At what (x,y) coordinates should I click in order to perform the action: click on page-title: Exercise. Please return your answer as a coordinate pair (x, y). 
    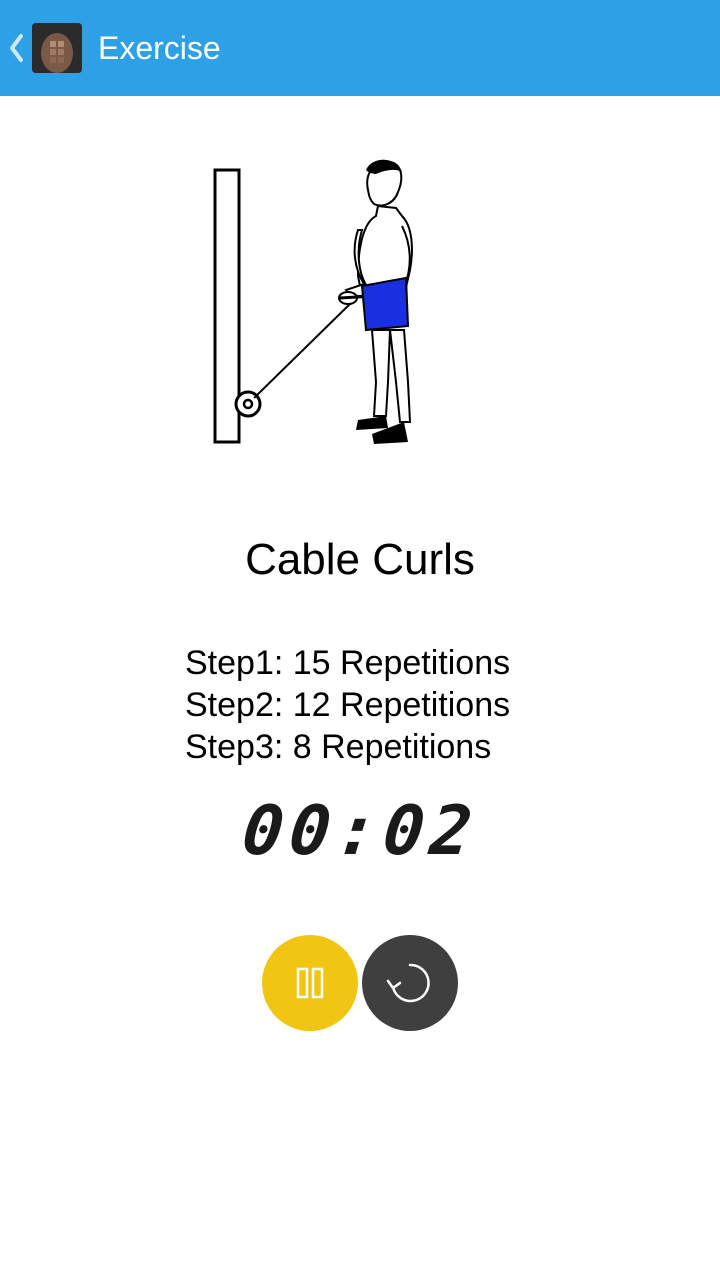
    Looking at the image, I should click on (159, 48).